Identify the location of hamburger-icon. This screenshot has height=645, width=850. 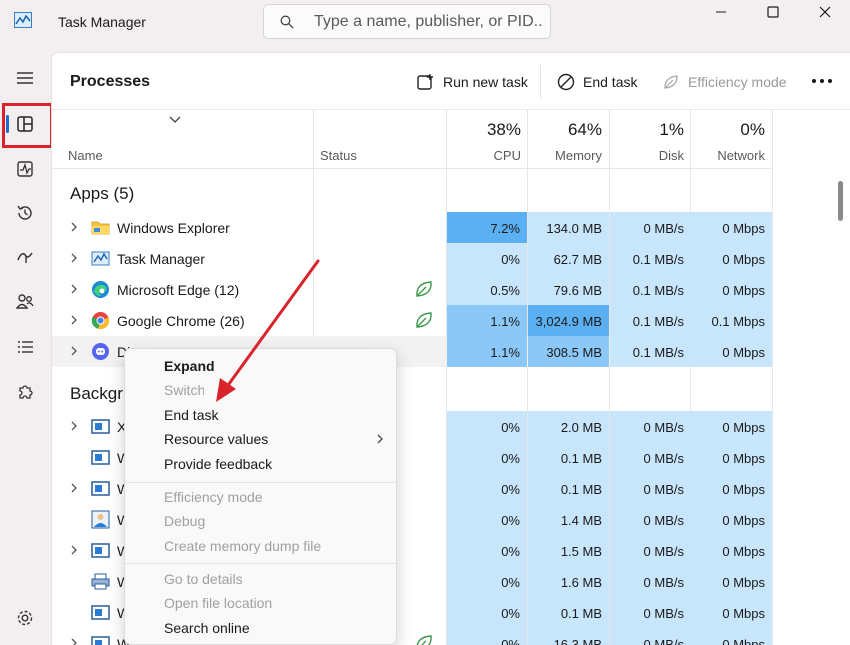
(25, 78).